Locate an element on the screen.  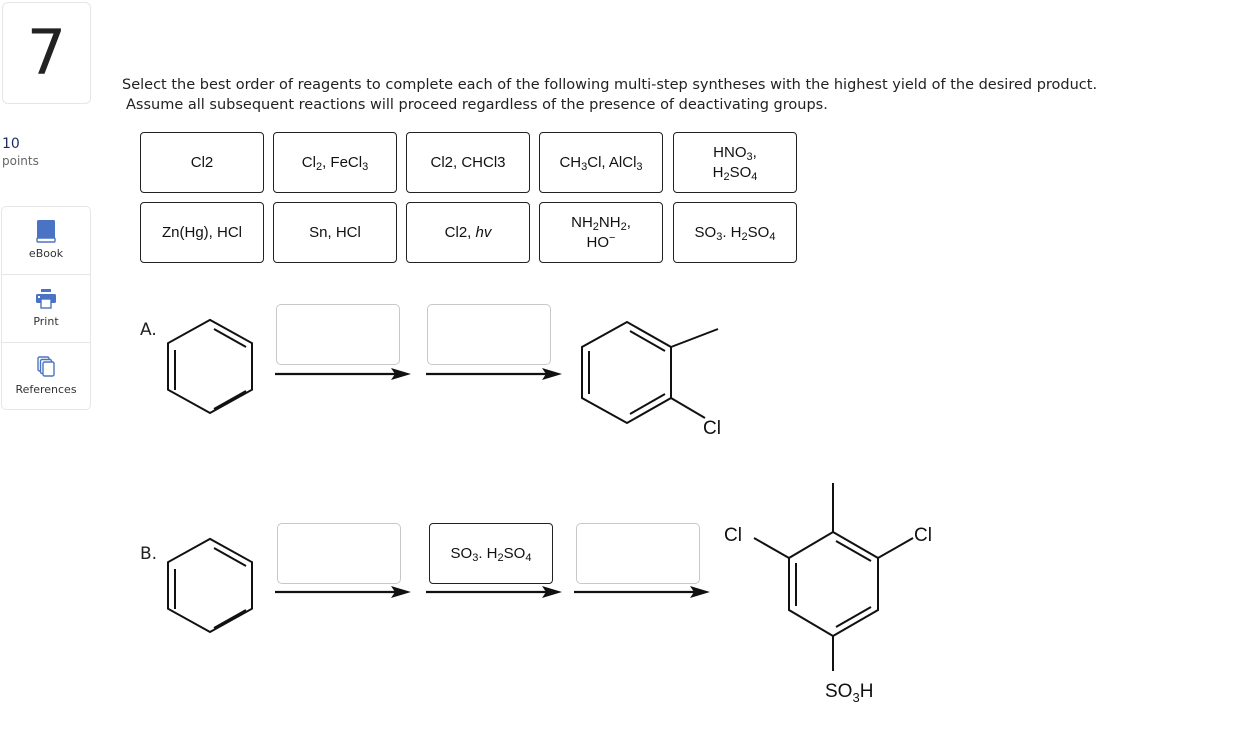
print-label: Print is located at coordinates (46, 321).